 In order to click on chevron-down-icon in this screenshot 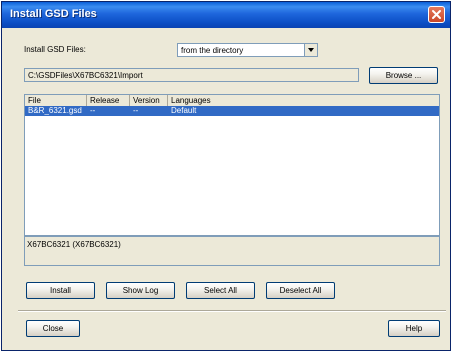, I will do `click(311, 50)`.